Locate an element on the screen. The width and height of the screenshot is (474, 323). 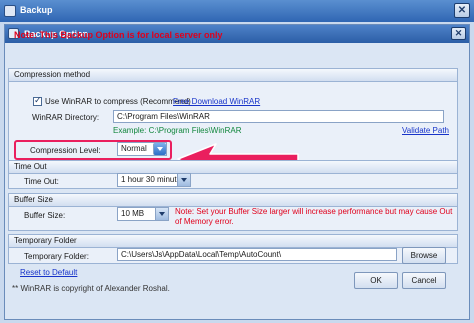
time-out-value: 1 hour 30 minutes is located at coordinates (153, 179).